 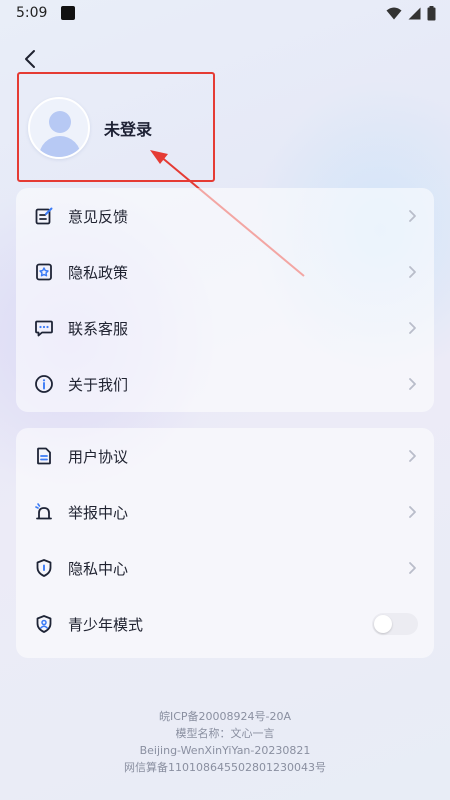 What do you see at coordinates (98, 272) in the screenshot?
I see `menu-item-label: 隐私政策` at bounding box center [98, 272].